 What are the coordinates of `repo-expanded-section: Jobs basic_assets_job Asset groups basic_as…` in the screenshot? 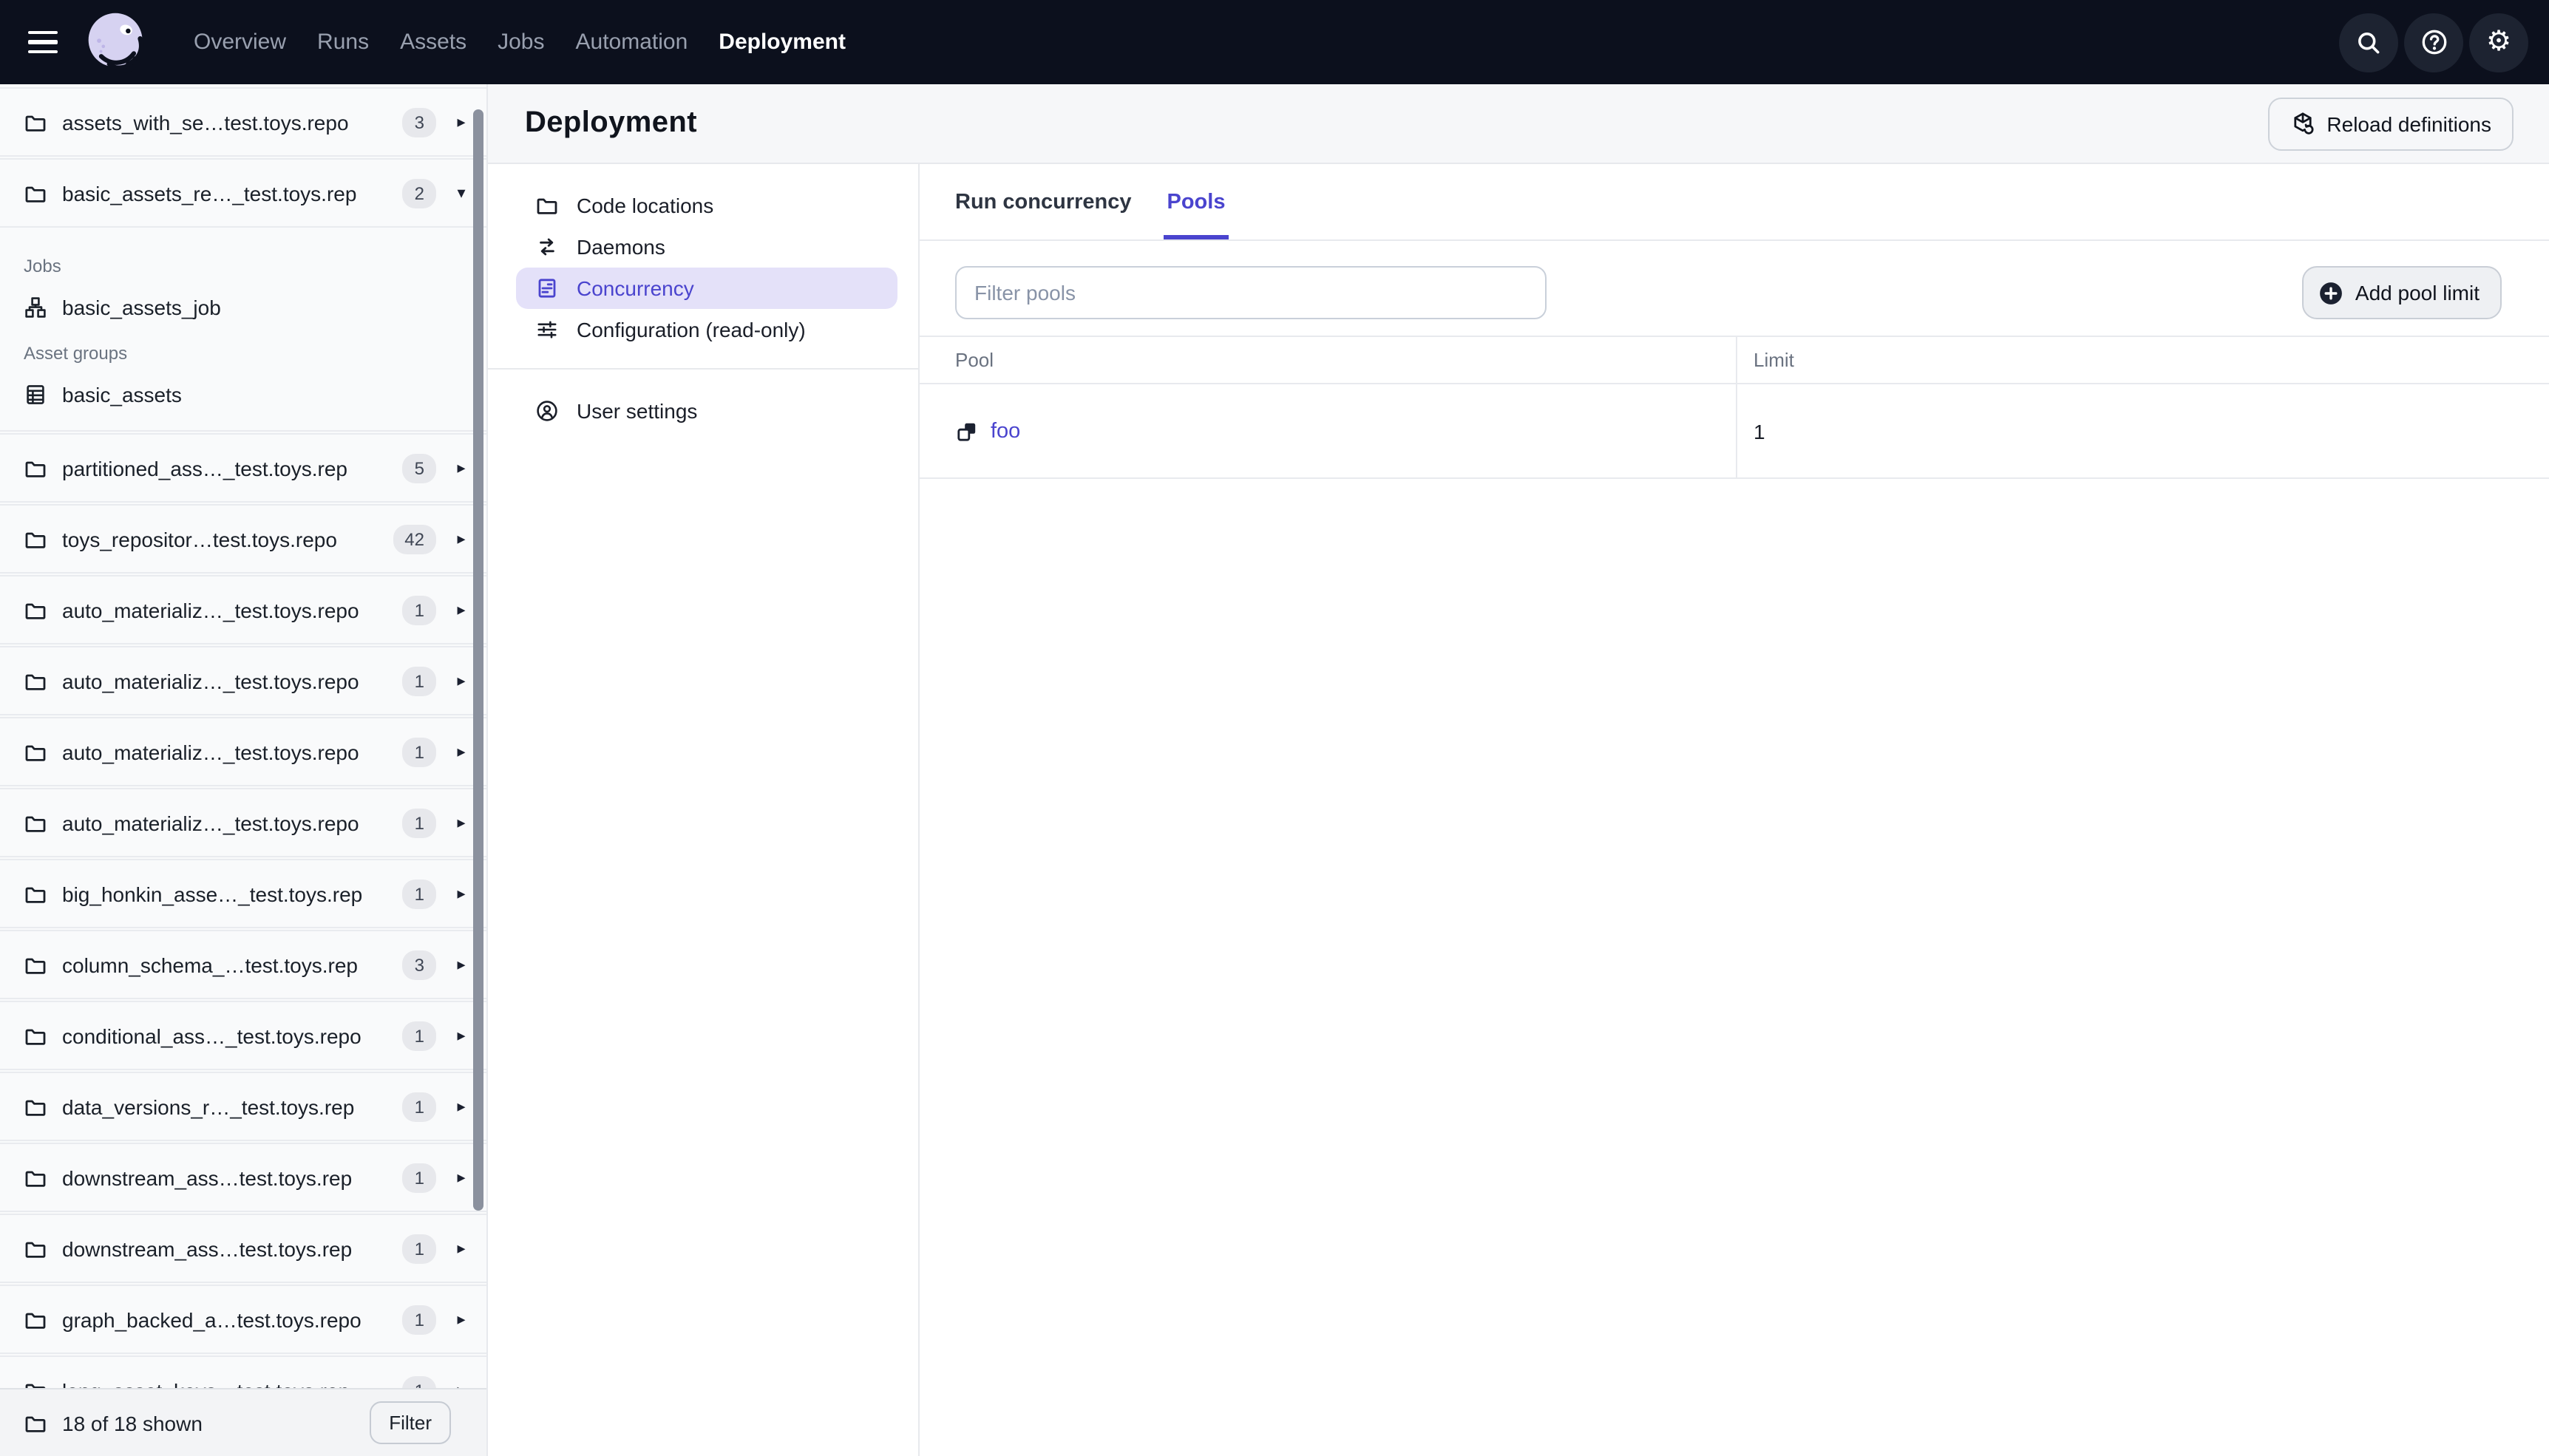 It's located at (243, 330).